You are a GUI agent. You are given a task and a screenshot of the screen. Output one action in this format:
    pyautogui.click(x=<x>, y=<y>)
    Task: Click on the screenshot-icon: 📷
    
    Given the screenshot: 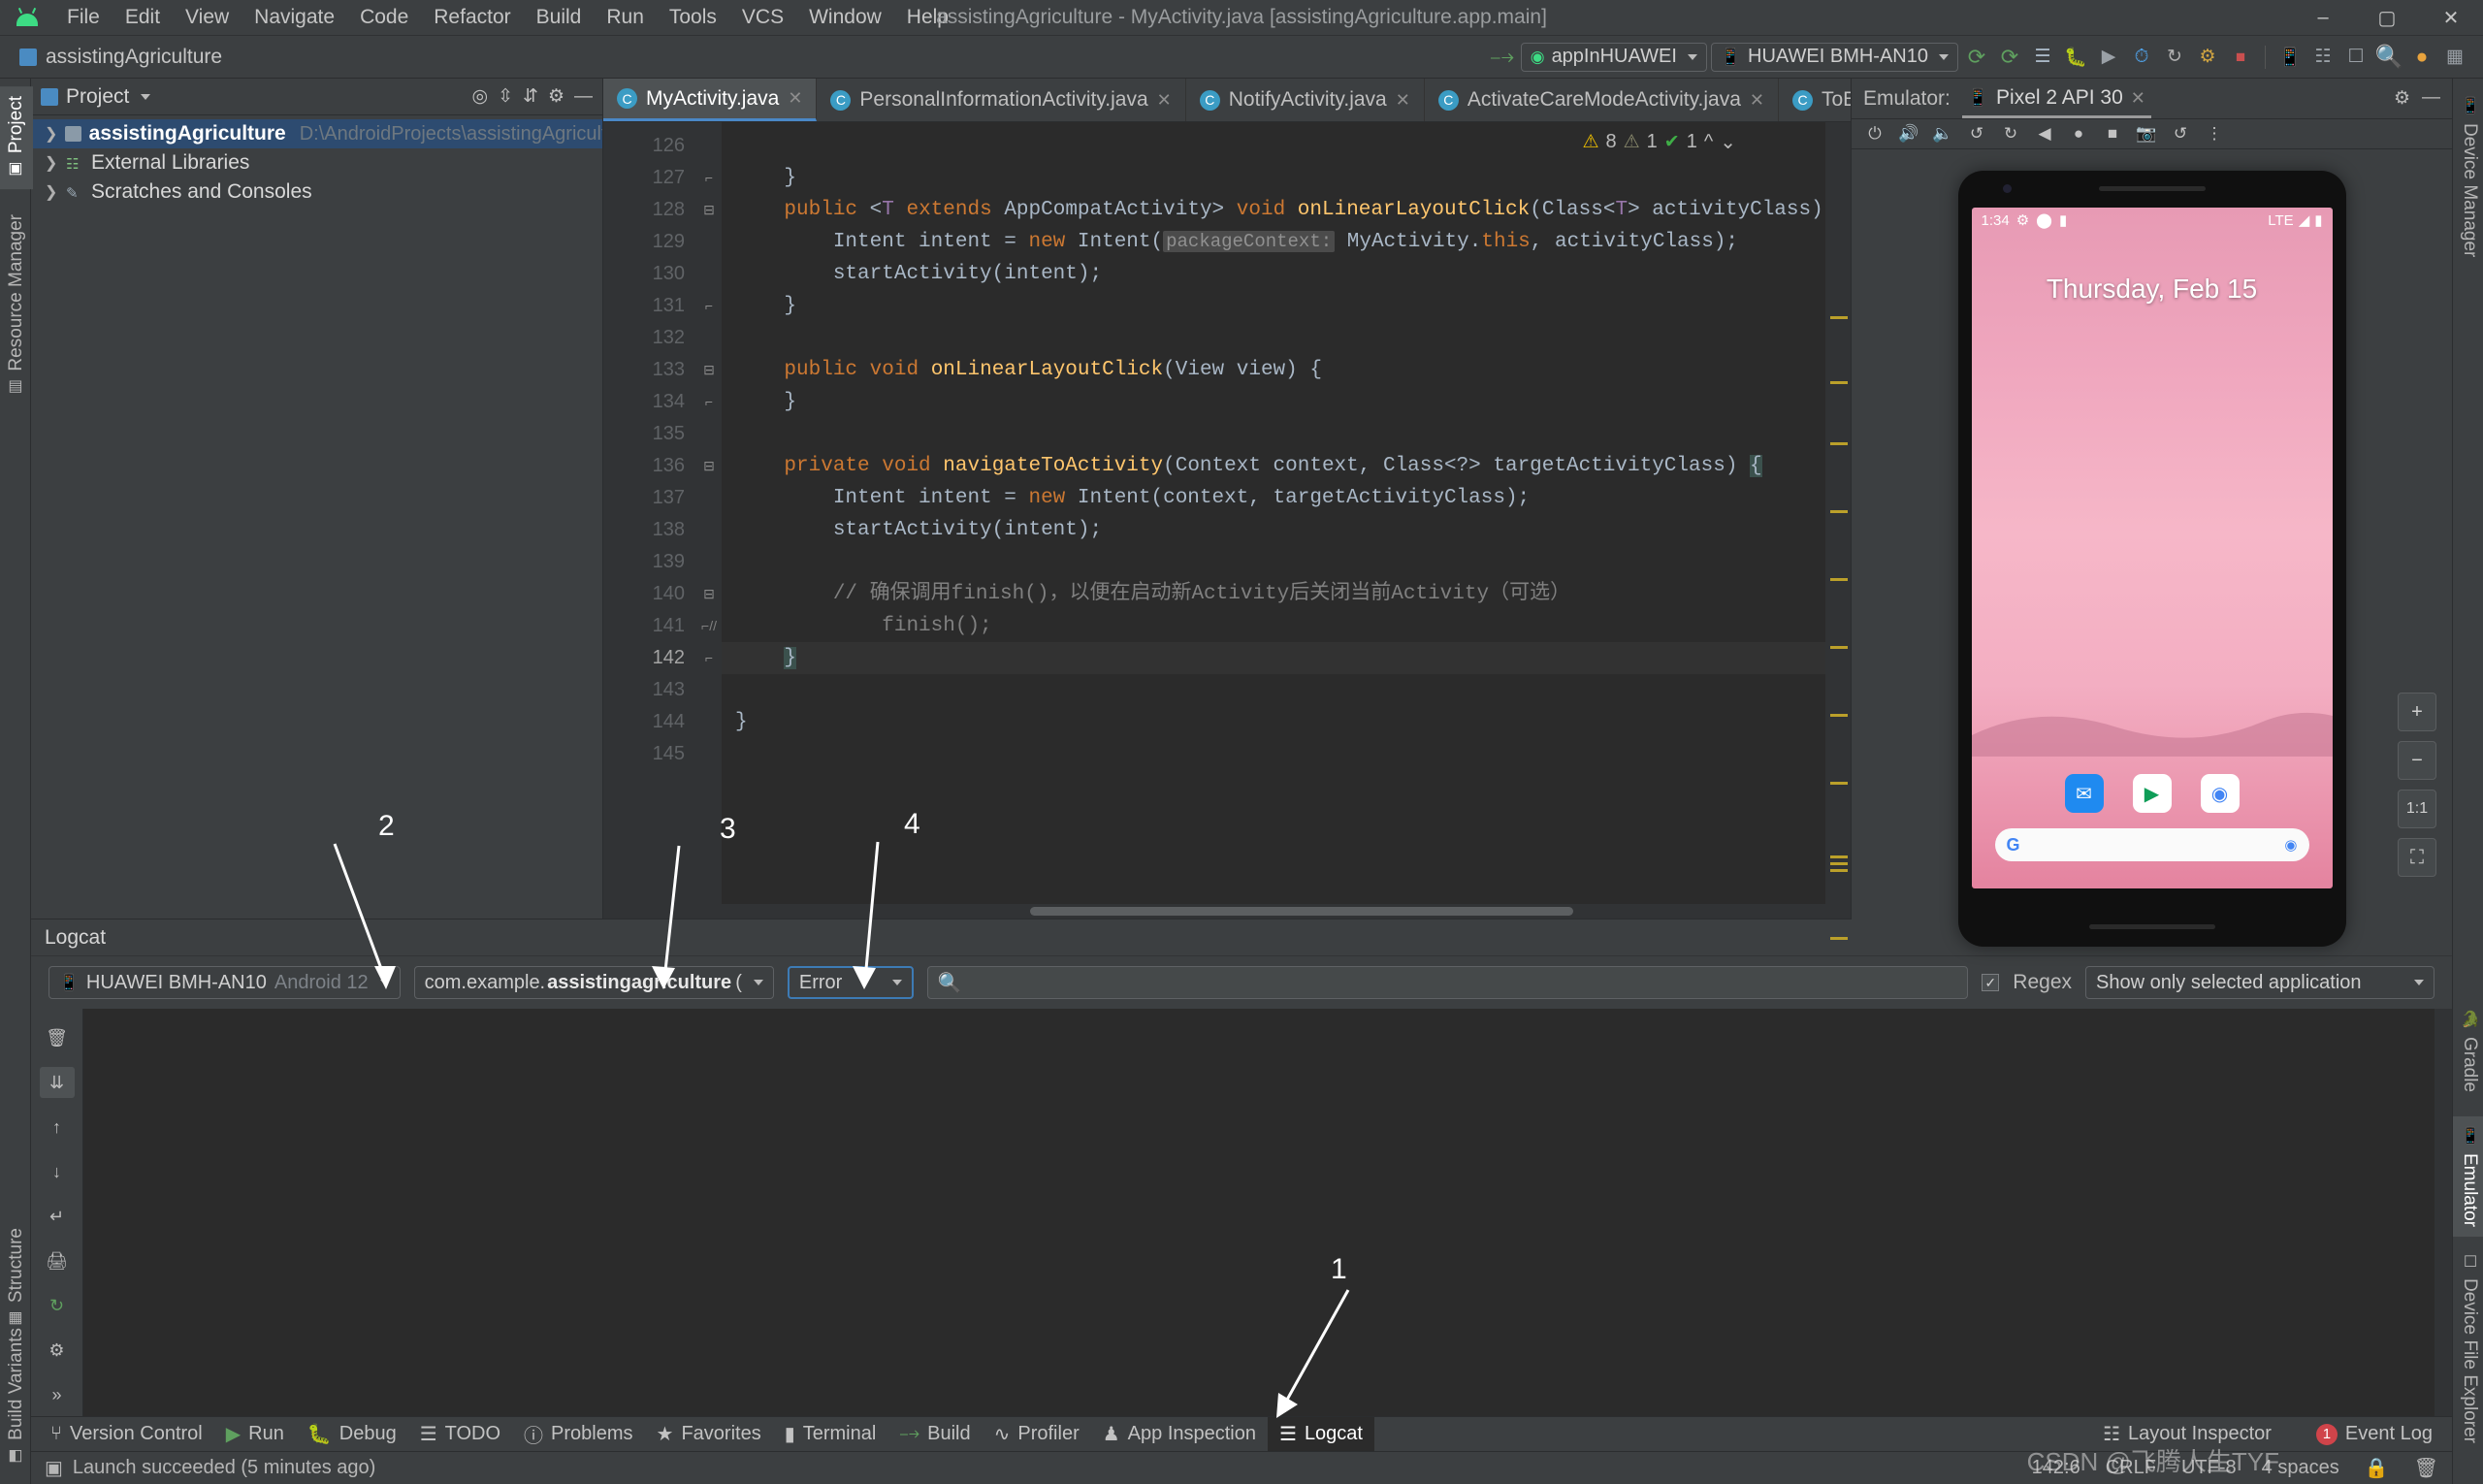 What is the action you would take?
    pyautogui.click(x=2146, y=133)
    